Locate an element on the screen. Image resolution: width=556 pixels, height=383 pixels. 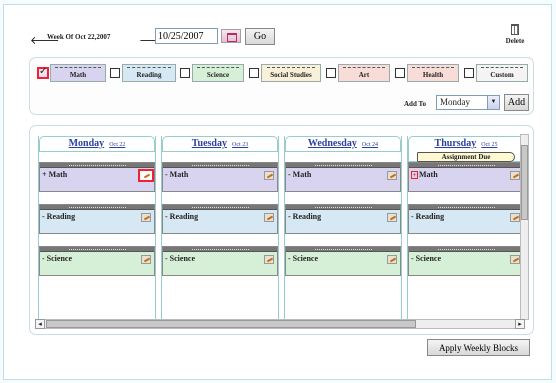
day-header: Thursday Oct 25 Assignment Due is located at coordinates (466, 149).